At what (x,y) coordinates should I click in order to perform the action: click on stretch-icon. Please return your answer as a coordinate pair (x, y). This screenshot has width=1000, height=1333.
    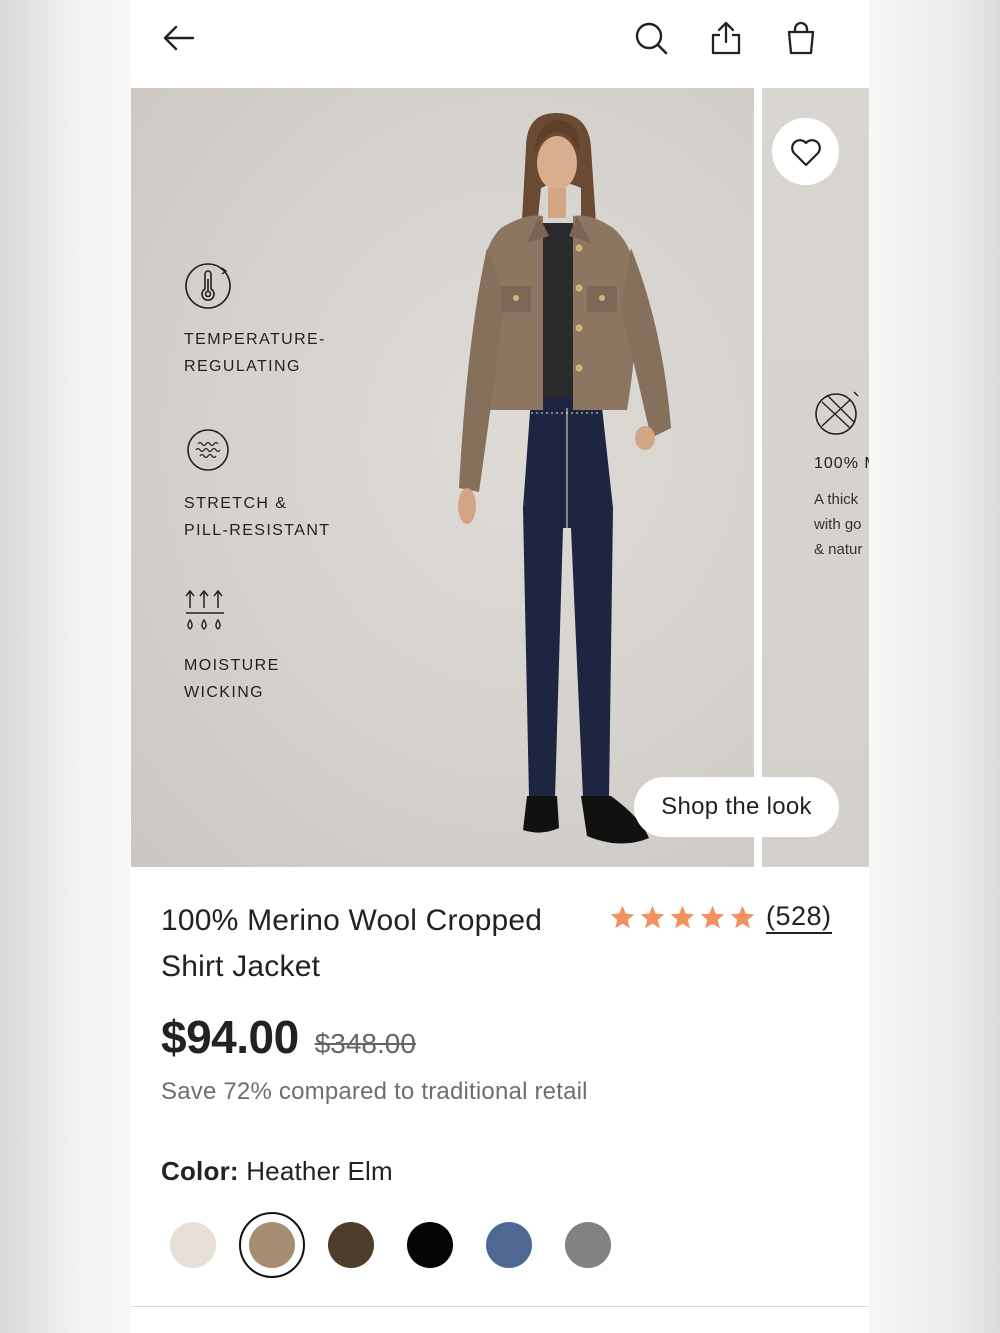
    Looking at the image, I should click on (208, 450).